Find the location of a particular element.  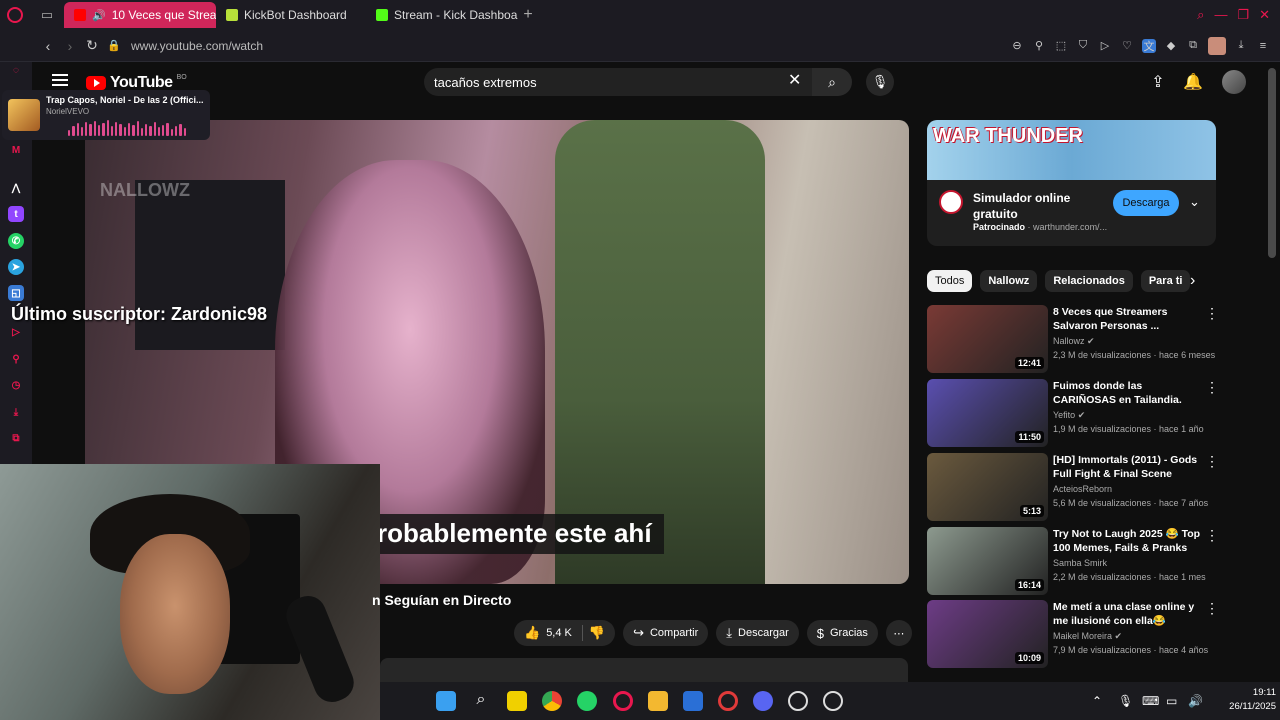

sticky-notes-icon is located at coordinates (517, 701).